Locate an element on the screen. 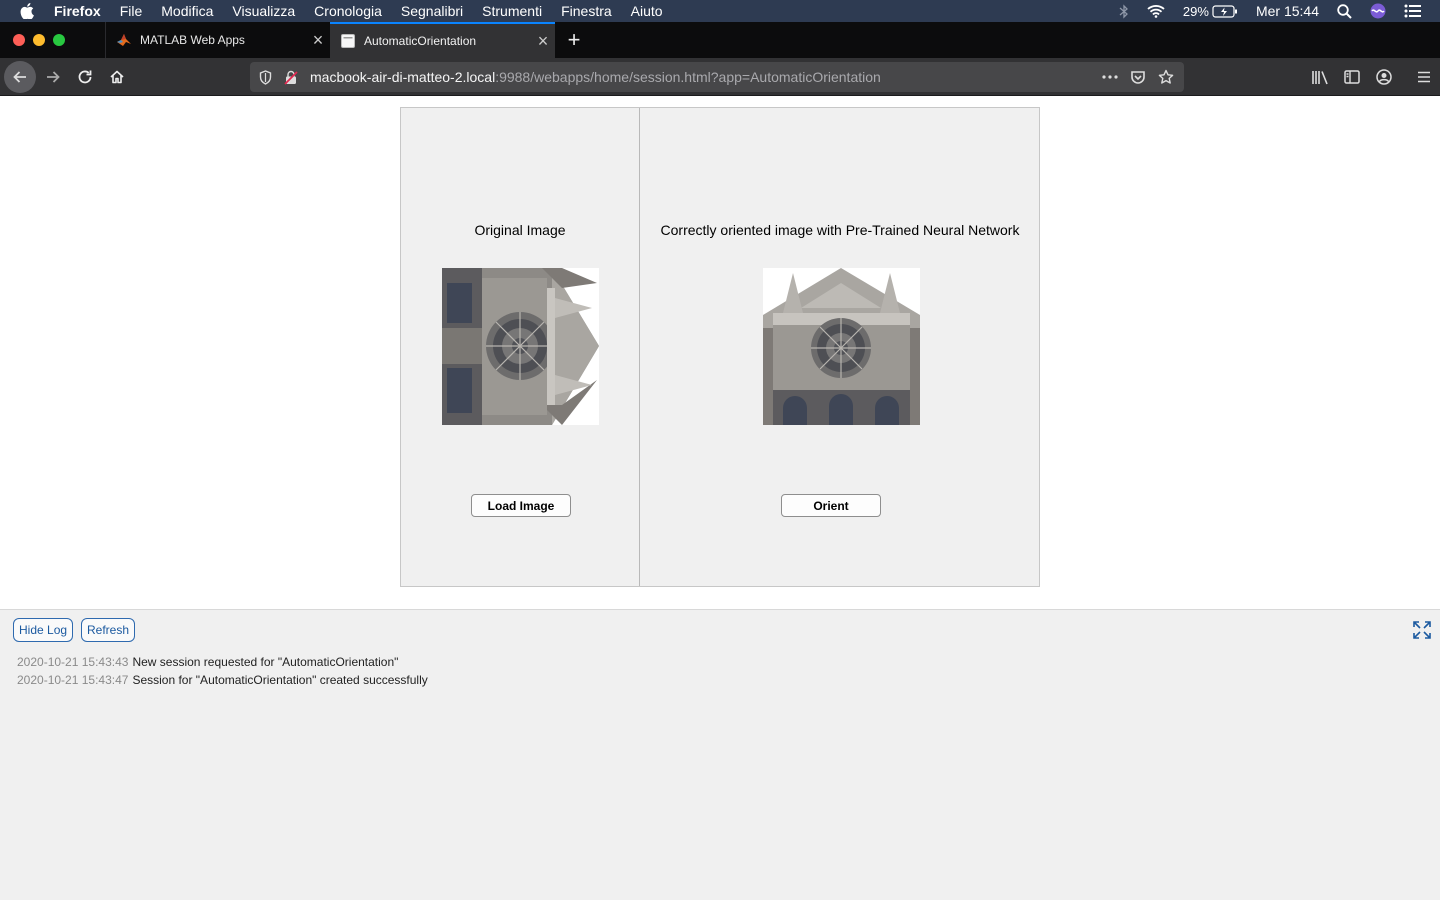 This screenshot has height=900, width=1440. arrow-right-icon is located at coordinates (53, 77).